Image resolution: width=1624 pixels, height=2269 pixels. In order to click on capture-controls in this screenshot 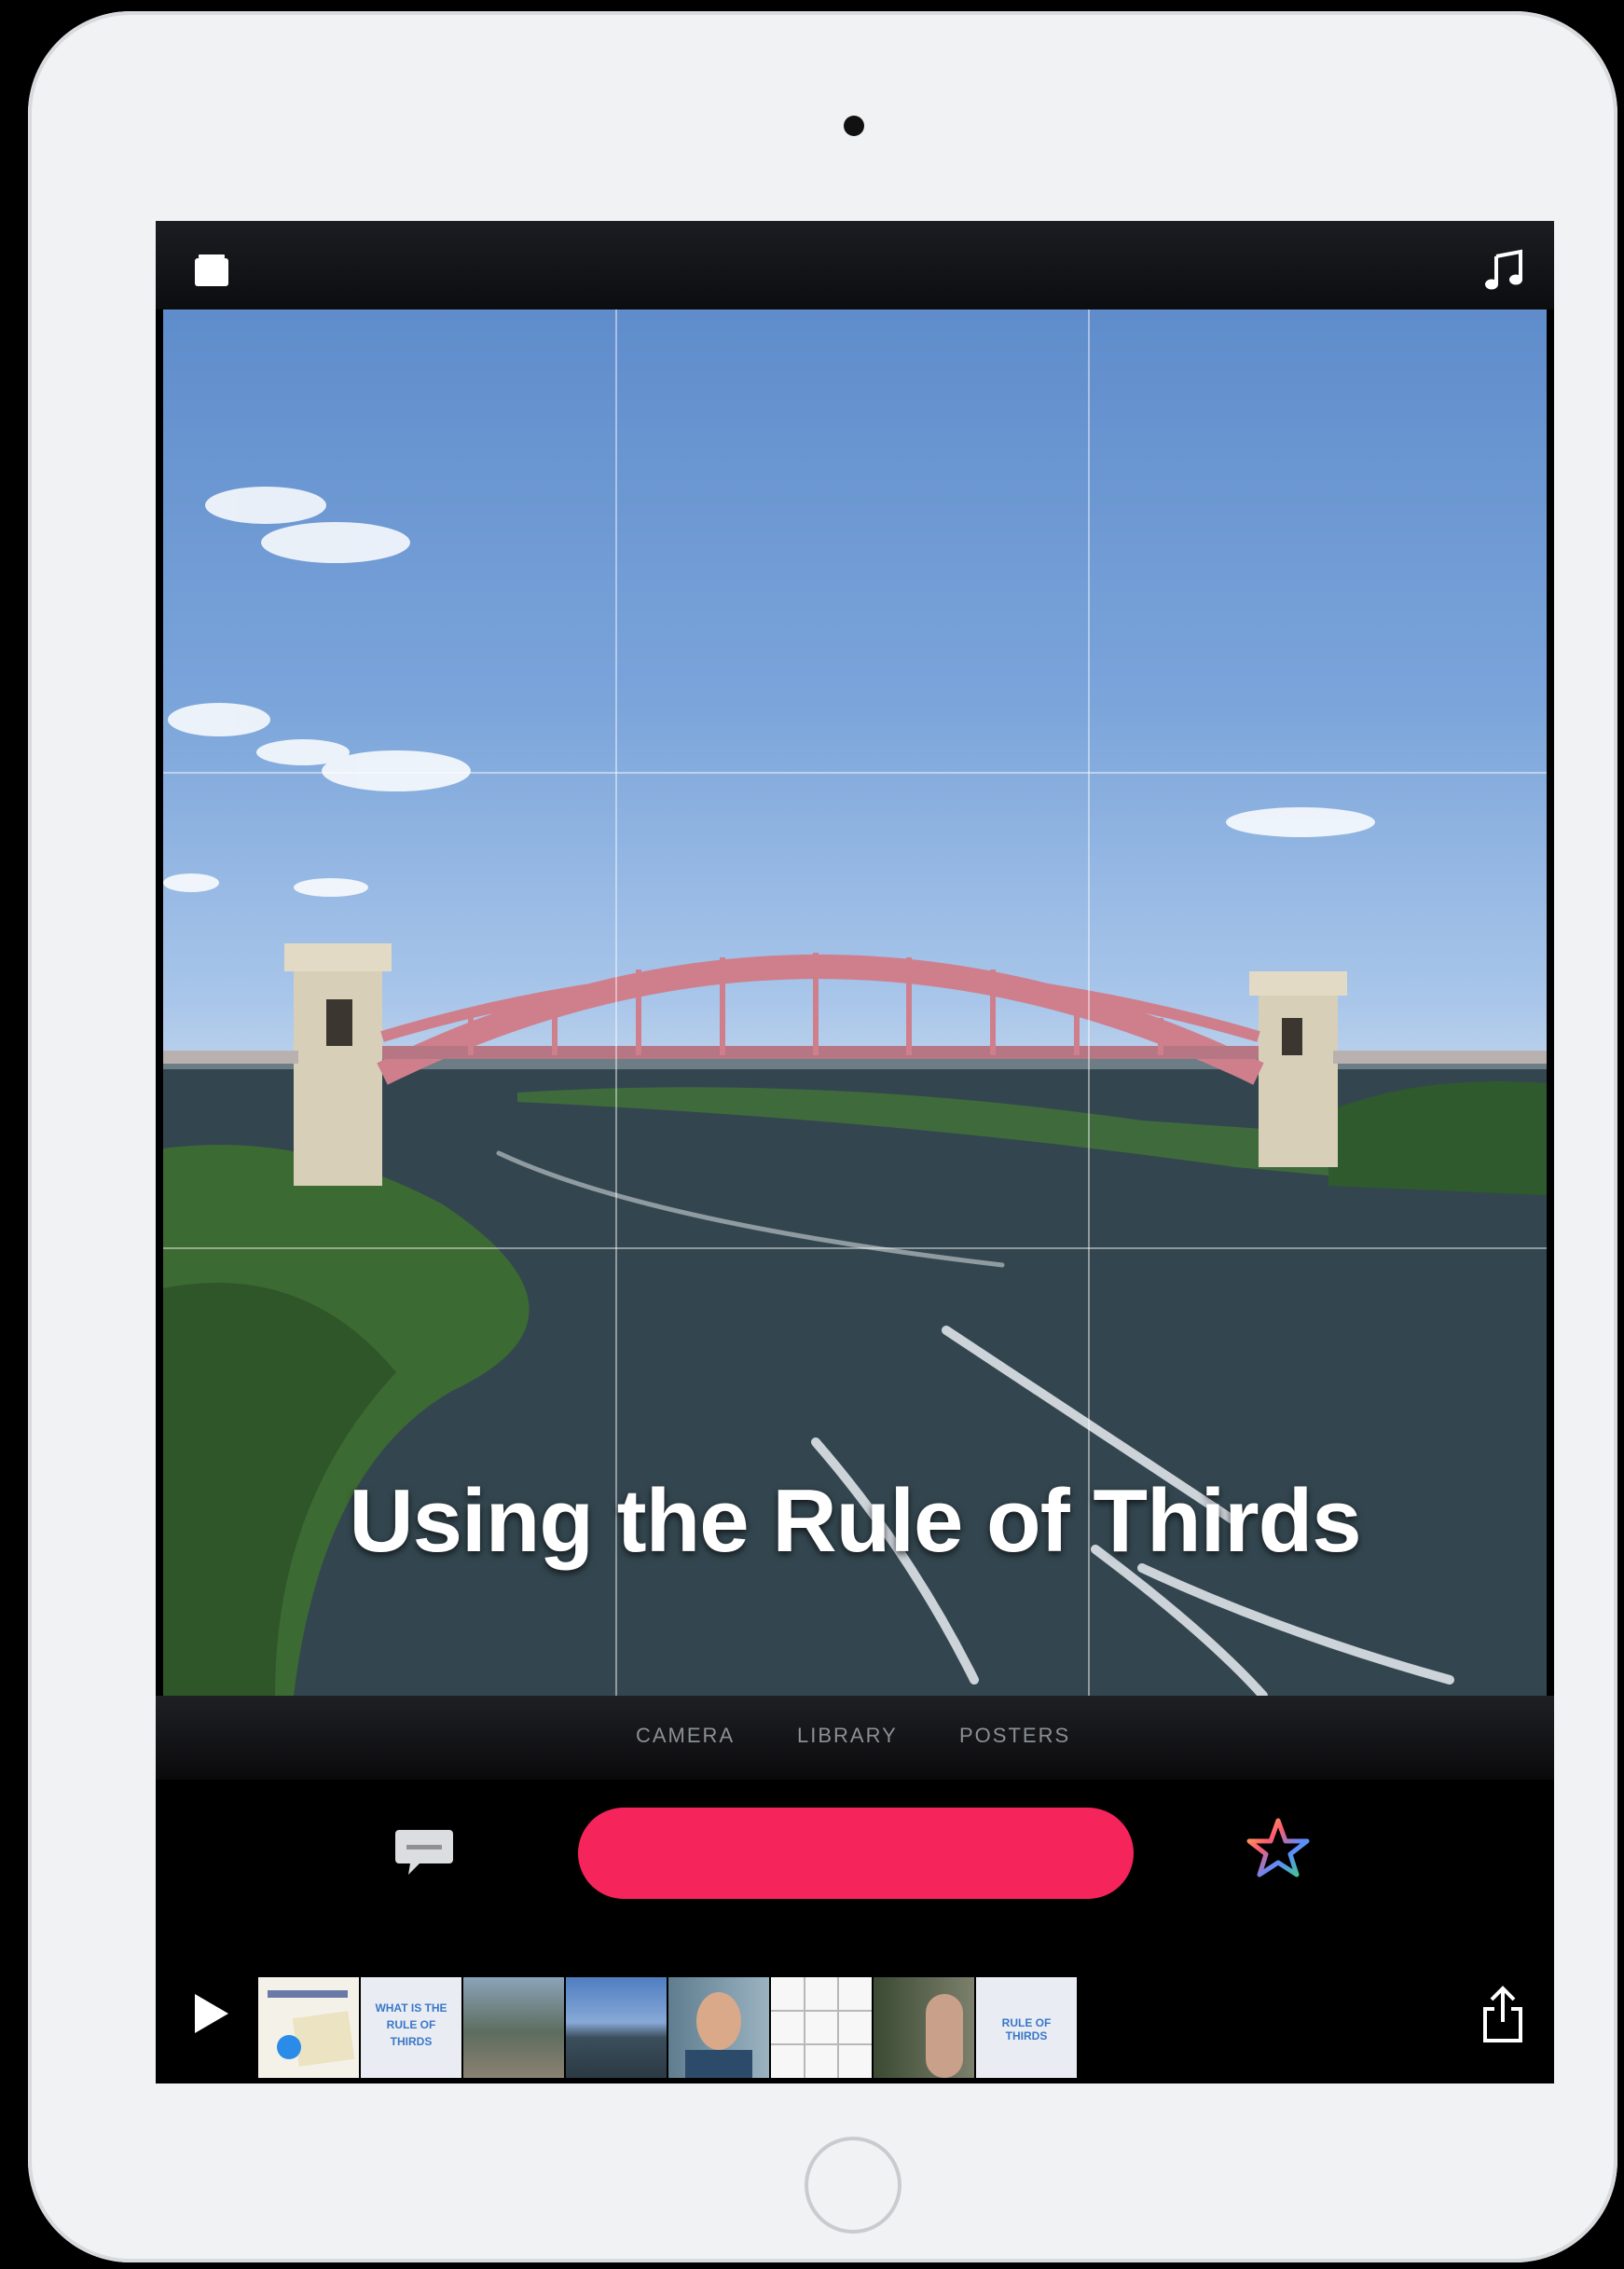, I will do `click(855, 1864)`.